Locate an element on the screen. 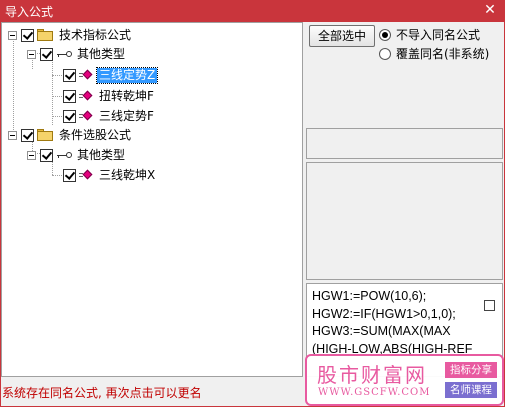  code-line: HGW3:=SUM(MAX(MAX is located at coordinates (381, 331).